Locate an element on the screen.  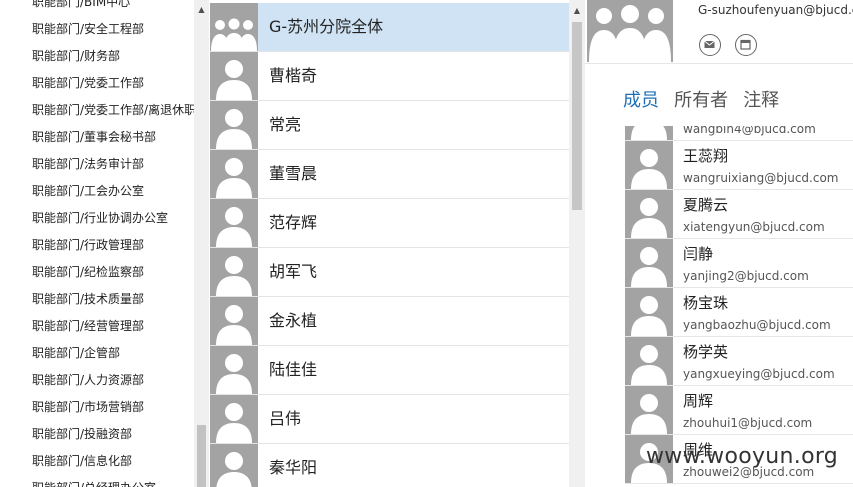
department-item: 职能部门/总经理办公室 is located at coordinates (97, 481).